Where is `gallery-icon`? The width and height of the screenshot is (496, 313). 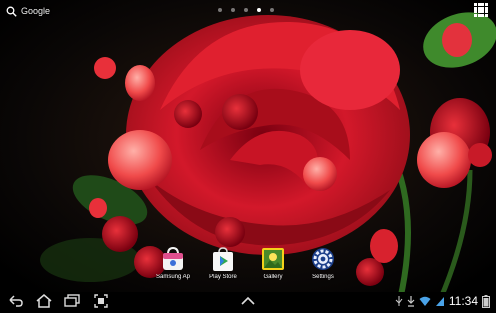
gallery-icon is located at coordinates (273, 259).